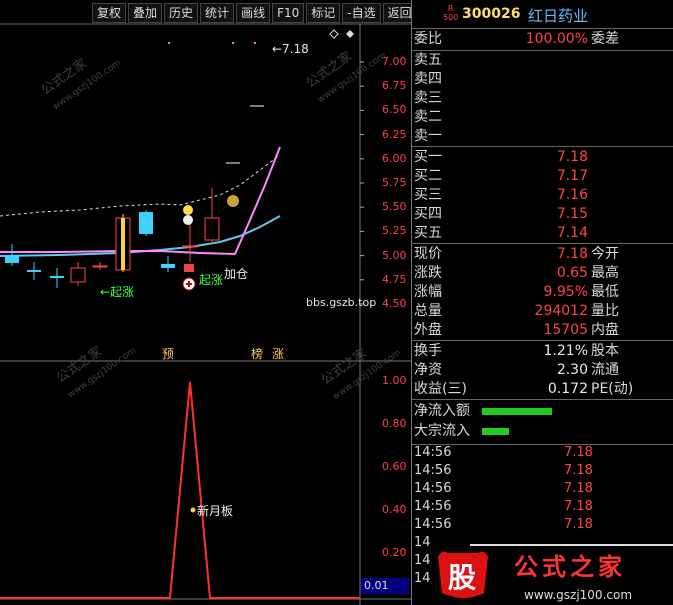 The width and height of the screenshot is (673, 605). Describe the element at coordinates (572, 370) in the screenshot. I see `stat2-value: 2.30` at that location.